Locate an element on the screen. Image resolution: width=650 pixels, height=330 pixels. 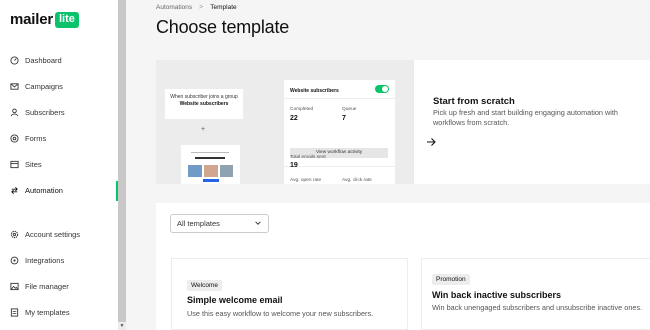
scratch-title: Start from scratch is located at coordinates (474, 101).